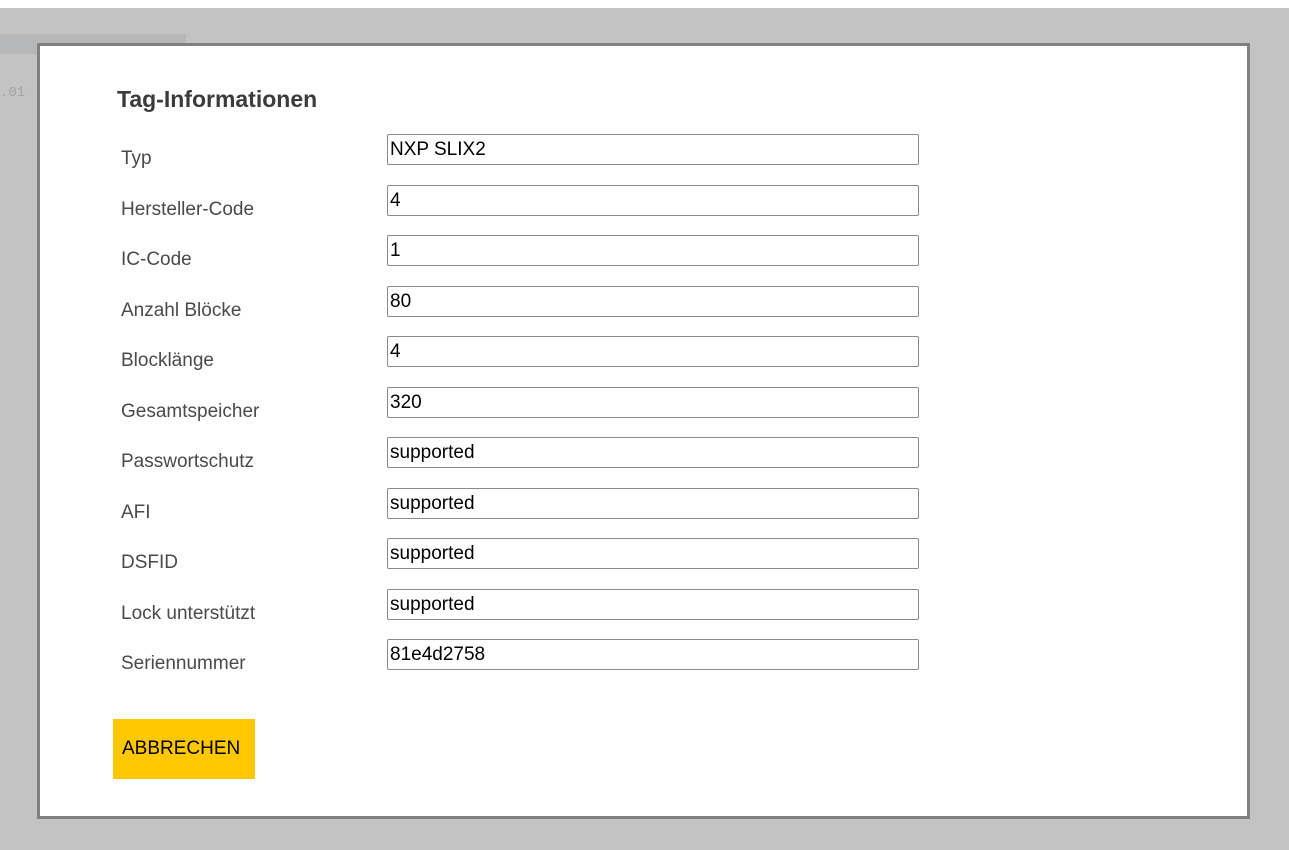 This screenshot has width=1289, height=850. What do you see at coordinates (653, 351) in the screenshot?
I see `blocklaenge-field` at bounding box center [653, 351].